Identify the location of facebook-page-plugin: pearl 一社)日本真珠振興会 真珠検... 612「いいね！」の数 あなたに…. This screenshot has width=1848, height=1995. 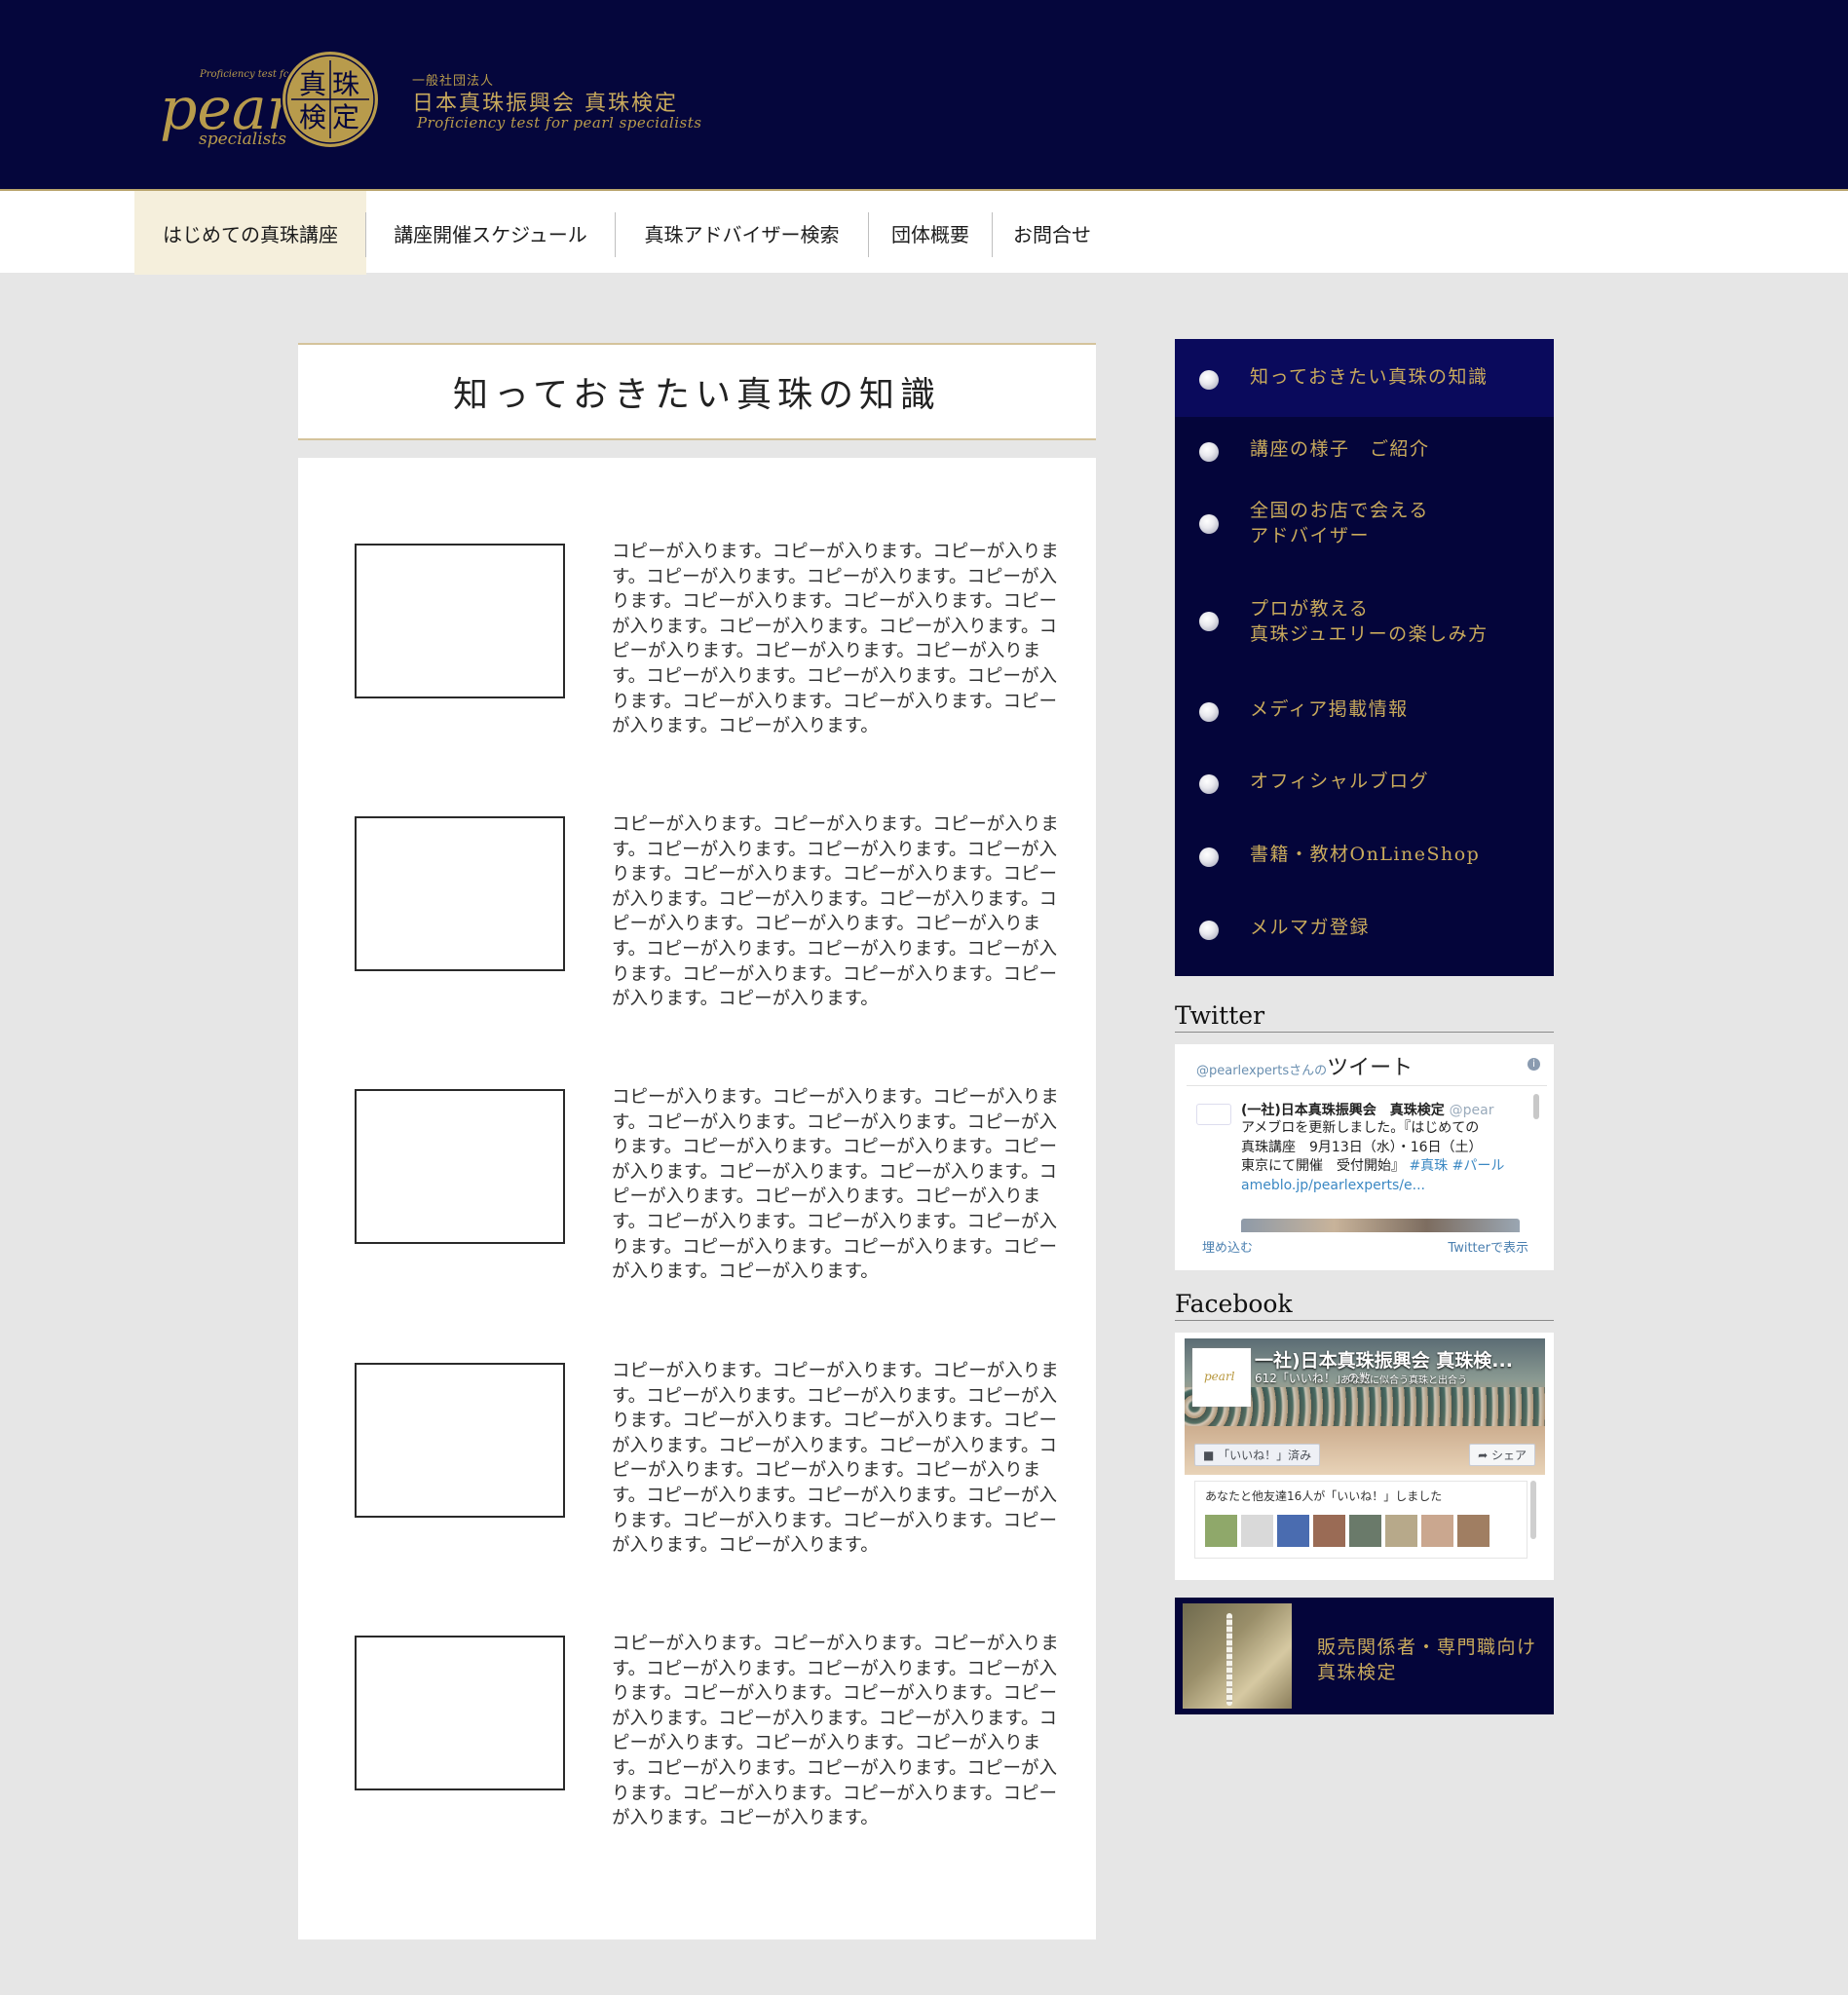
(1364, 1456).